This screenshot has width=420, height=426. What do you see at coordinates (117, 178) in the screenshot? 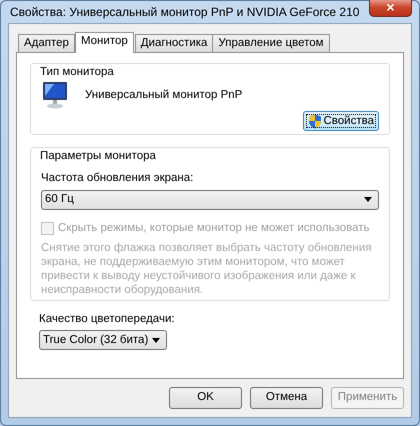
I see `refresh-rate-label: Частота обновления экрана:` at bounding box center [117, 178].